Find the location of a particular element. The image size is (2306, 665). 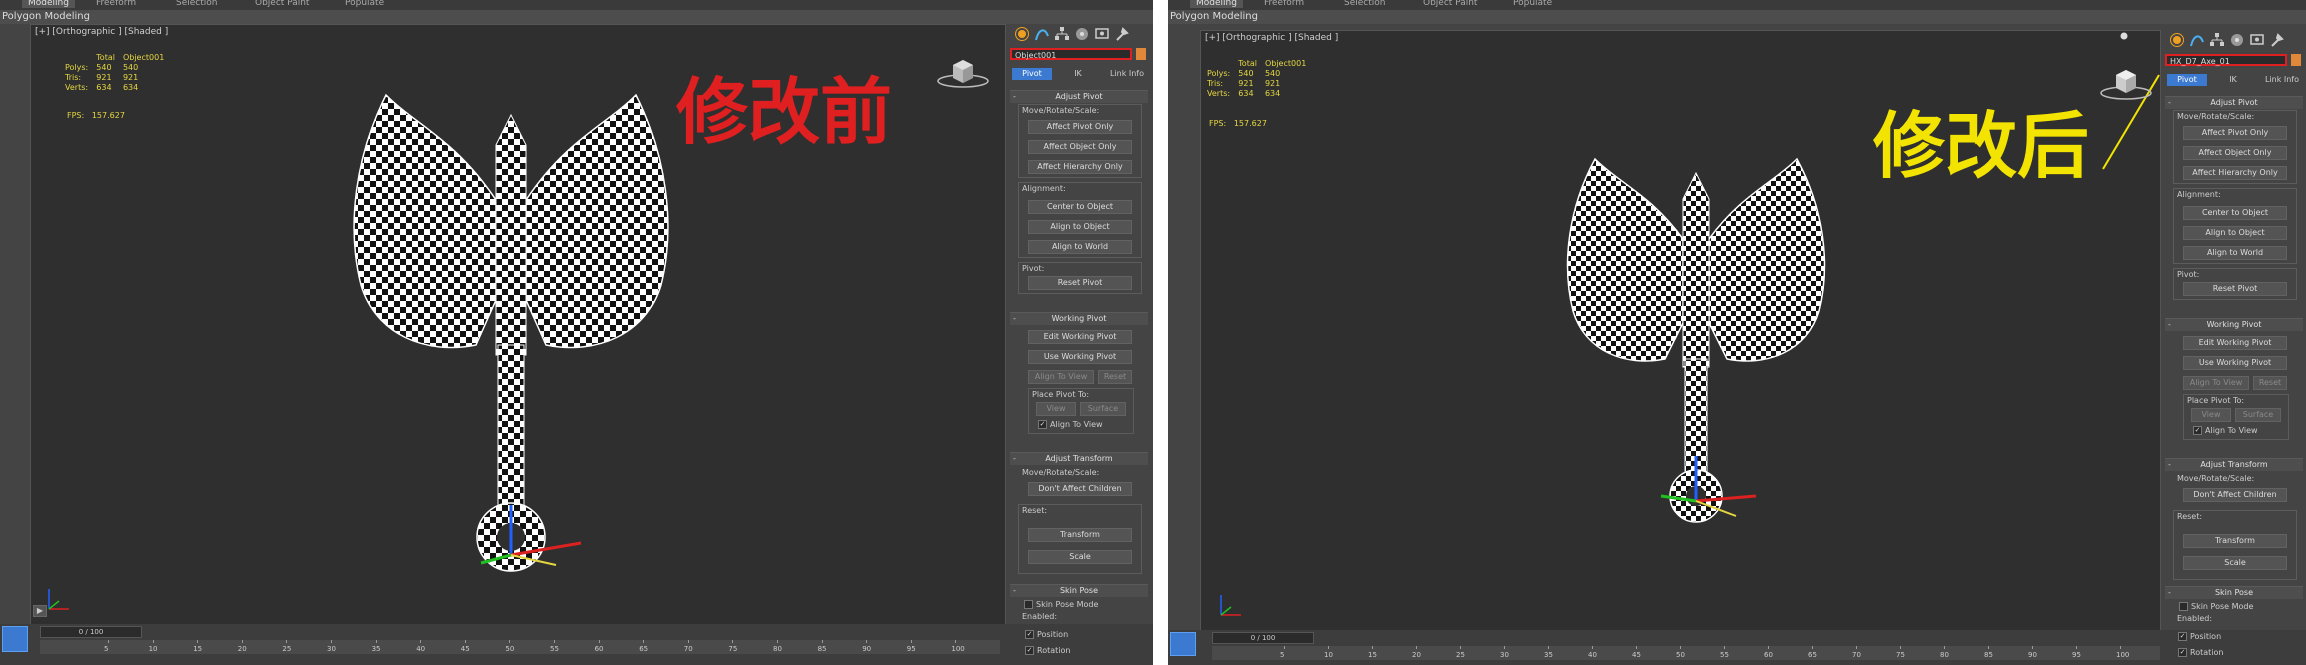

object-name-field: Object001 is located at coordinates (1071, 54).